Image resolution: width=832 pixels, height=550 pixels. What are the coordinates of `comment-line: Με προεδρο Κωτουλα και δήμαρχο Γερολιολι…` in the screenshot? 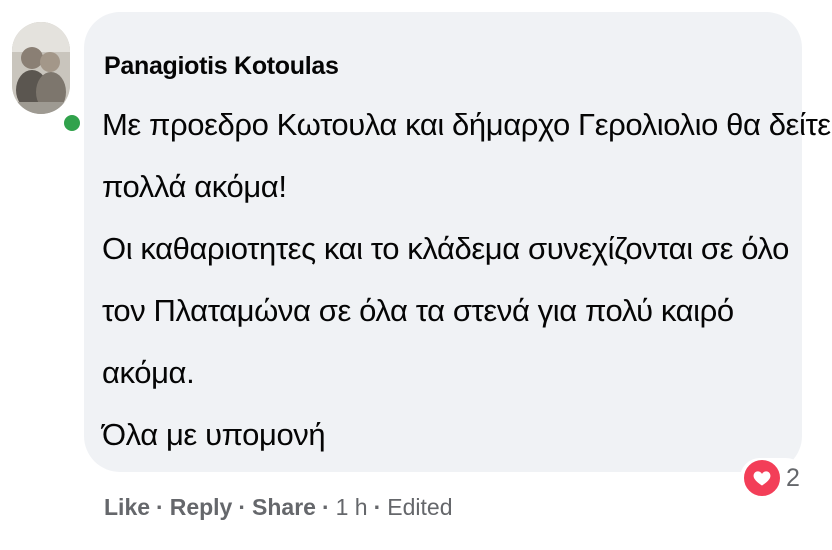 It's located at (466, 124).